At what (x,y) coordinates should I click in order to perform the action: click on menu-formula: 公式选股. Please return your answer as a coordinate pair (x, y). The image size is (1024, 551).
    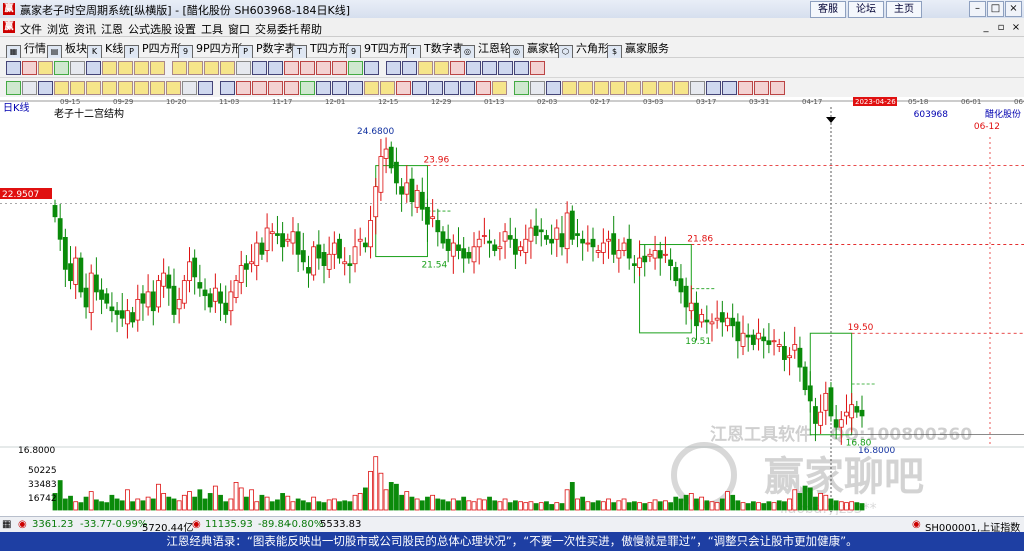
    Looking at the image, I should click on (150, 29).